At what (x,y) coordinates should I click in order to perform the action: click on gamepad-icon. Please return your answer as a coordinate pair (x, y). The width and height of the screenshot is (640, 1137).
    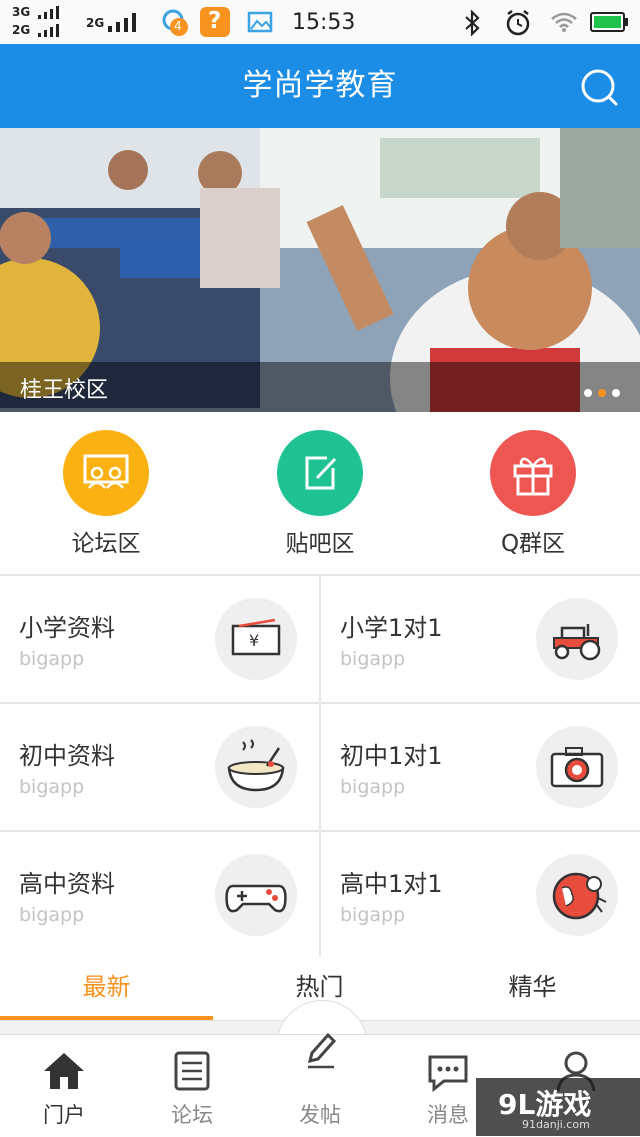
    Looking at the image, I should click on (256, 895).